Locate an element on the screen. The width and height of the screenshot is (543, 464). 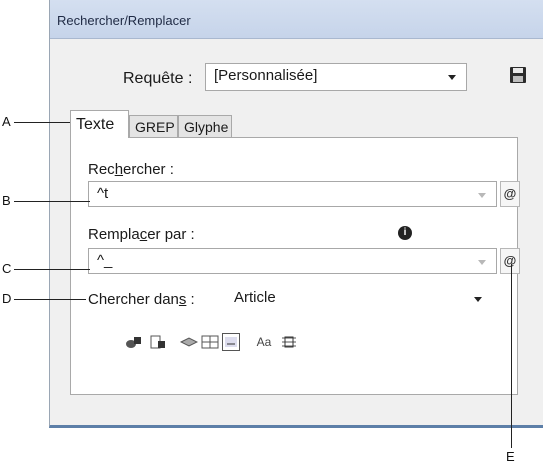
replace-dropdown-icon is located at coordinates (482, 262).